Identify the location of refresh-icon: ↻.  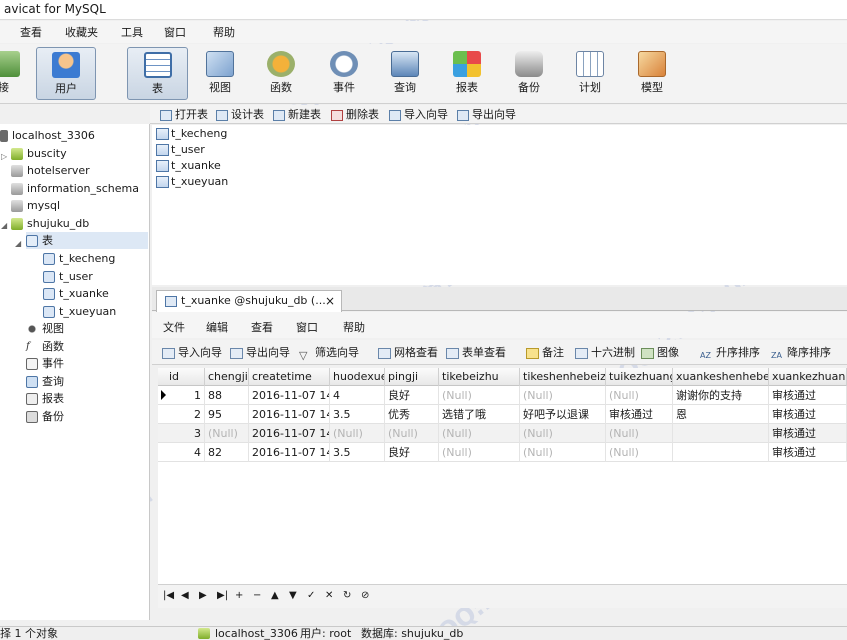
(347, 596).